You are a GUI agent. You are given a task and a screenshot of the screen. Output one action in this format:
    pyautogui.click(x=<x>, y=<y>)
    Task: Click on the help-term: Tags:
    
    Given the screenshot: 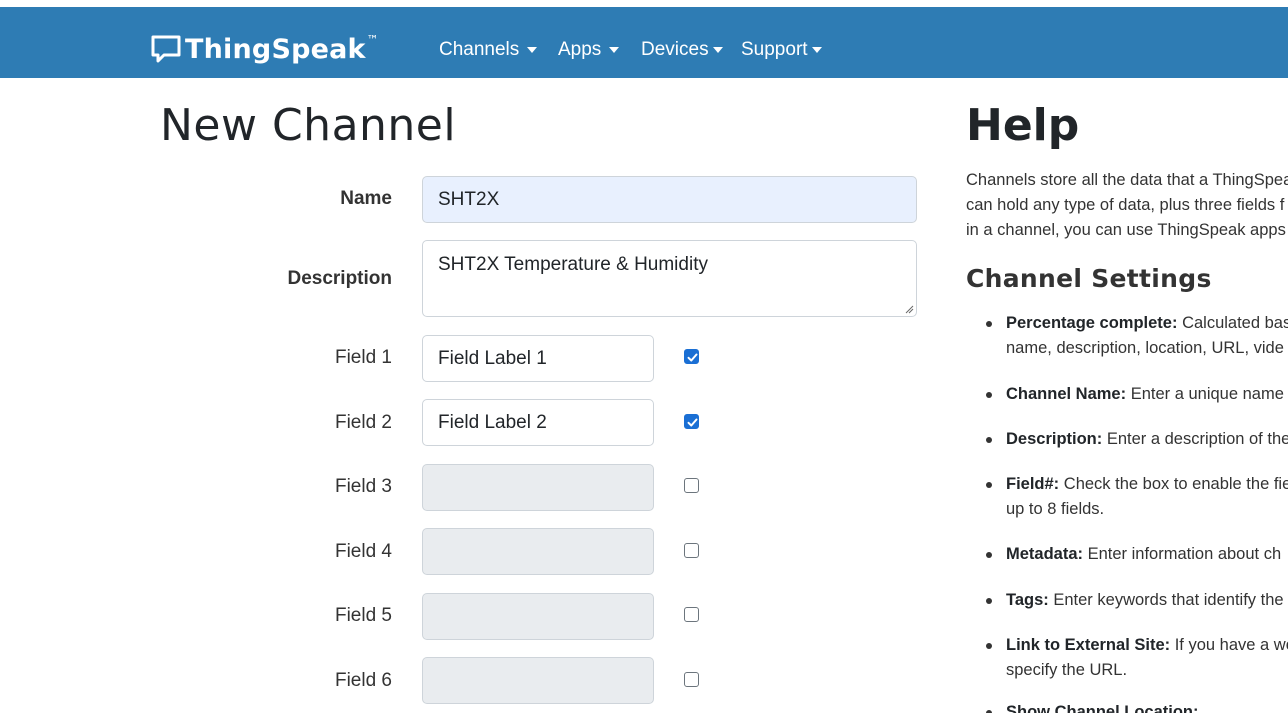 What is the action you would take?
    pyautogui.click(x=1027, y=600)
    